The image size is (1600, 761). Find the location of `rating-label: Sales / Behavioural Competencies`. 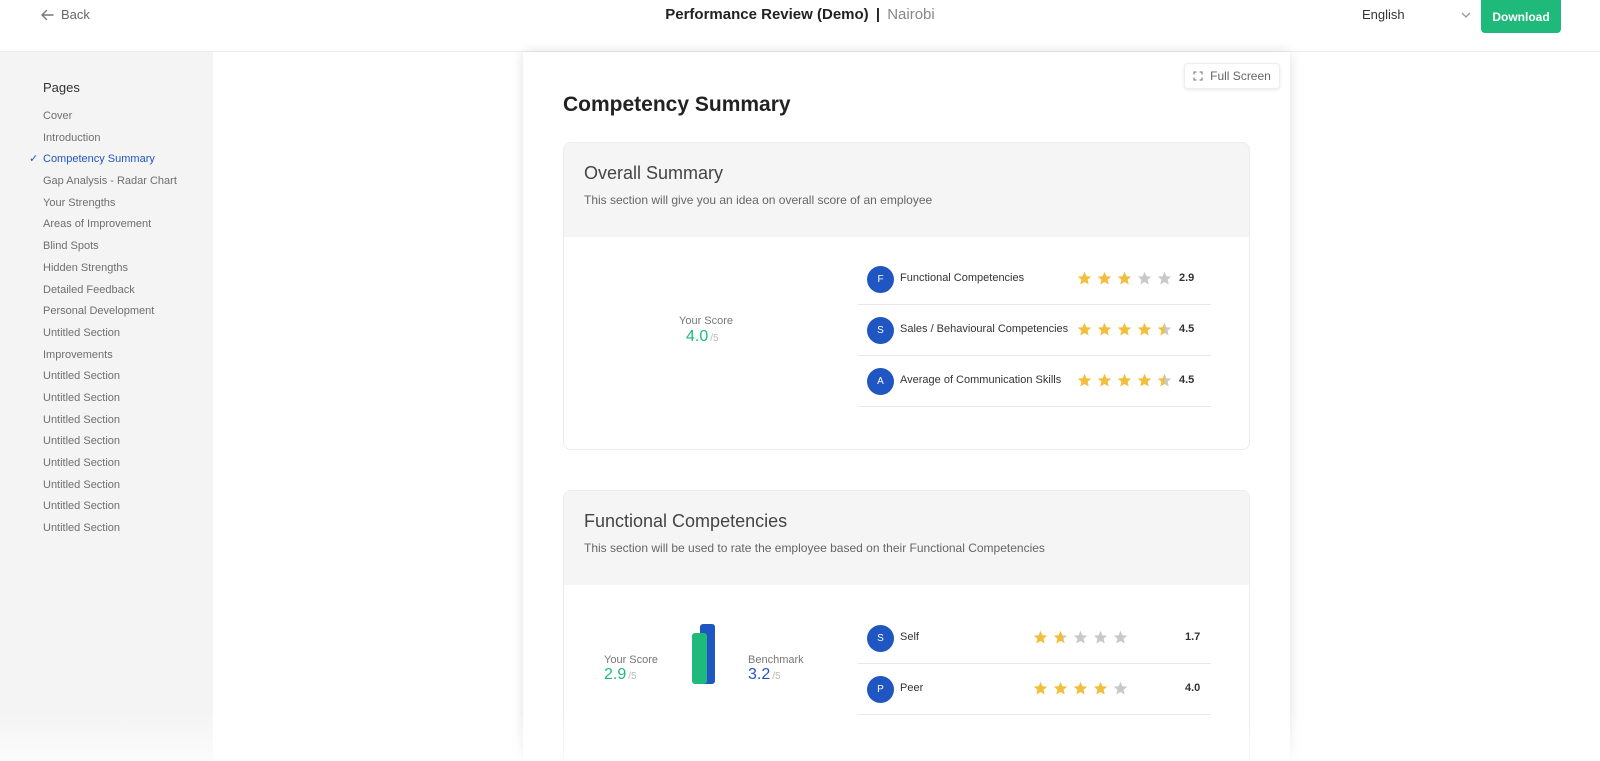

rating-label: Sales / Behavioural Competencies is located at coordinates (984, 329).